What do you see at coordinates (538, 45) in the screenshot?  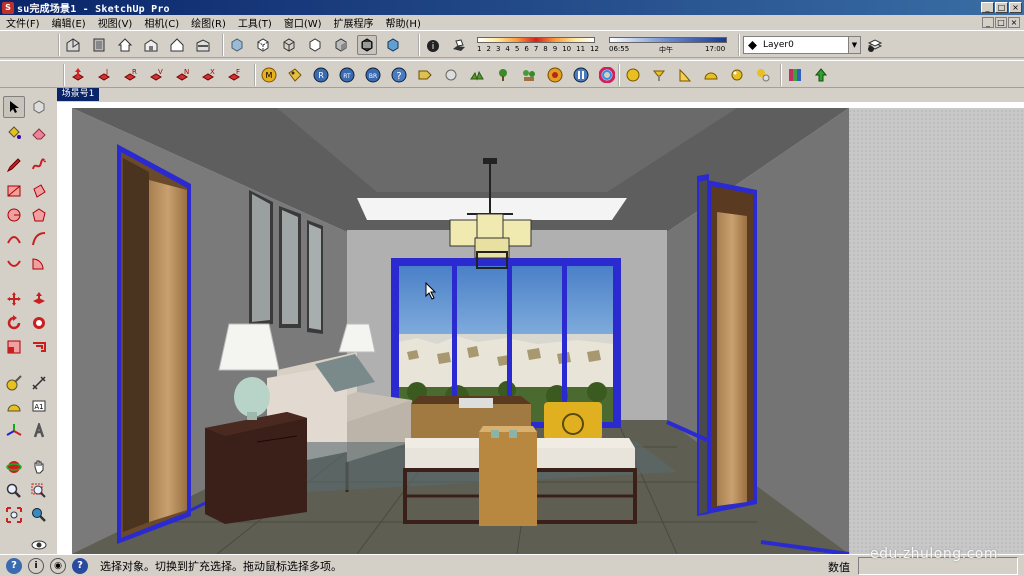 I see `month-slider: 1 2 3 4 5 6 7 8 9 10 11 12` at bounding box center [538, 45].